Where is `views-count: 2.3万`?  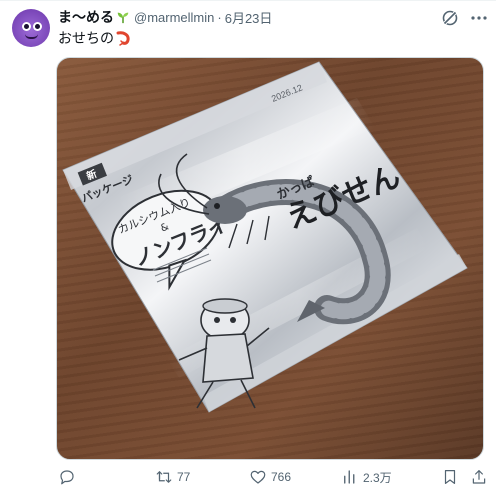
views-count: 2.3万 is located at coordinates (377, 477).